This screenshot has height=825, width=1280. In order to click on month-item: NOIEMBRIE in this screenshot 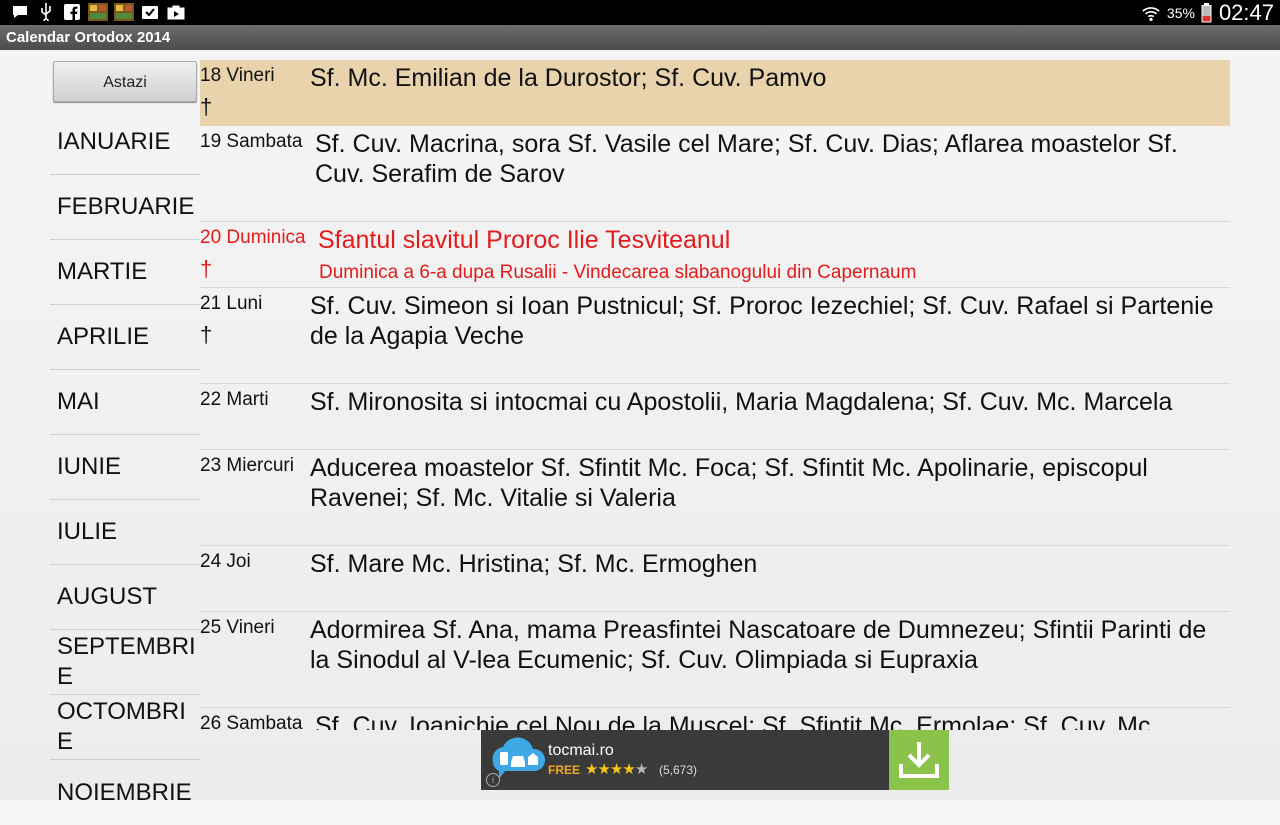, I will do `click(125, 792)`.